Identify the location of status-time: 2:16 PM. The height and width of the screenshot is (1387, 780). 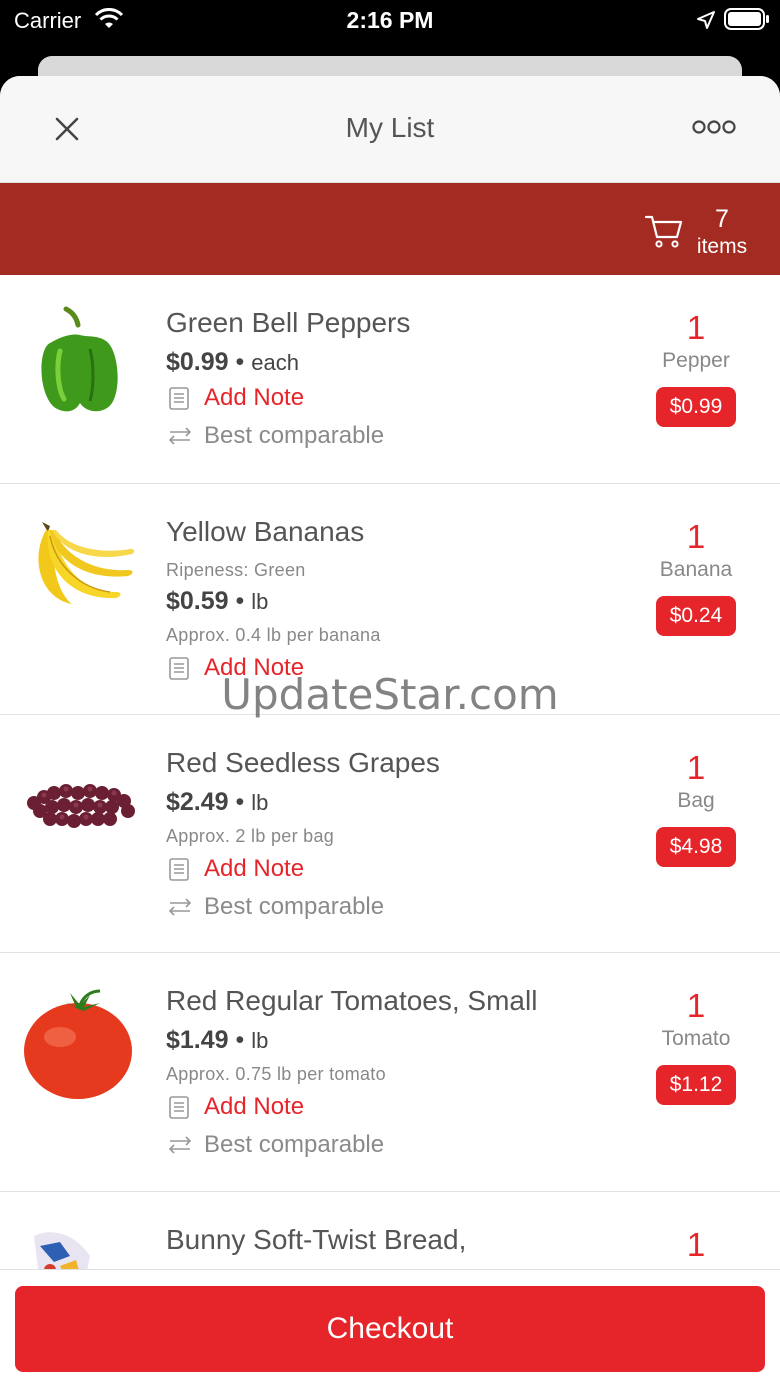
(390, 20).